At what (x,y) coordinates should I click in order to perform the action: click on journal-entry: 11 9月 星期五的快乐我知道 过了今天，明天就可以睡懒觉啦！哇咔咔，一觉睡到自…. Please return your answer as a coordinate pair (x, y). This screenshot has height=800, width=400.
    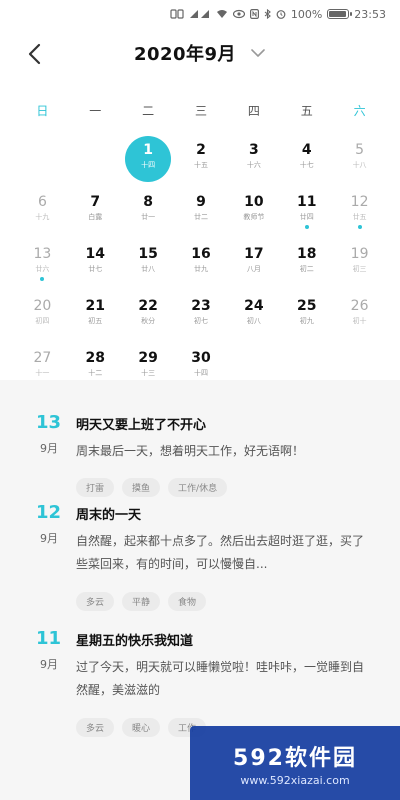
    Looking at the image, I should click on (200, 684).